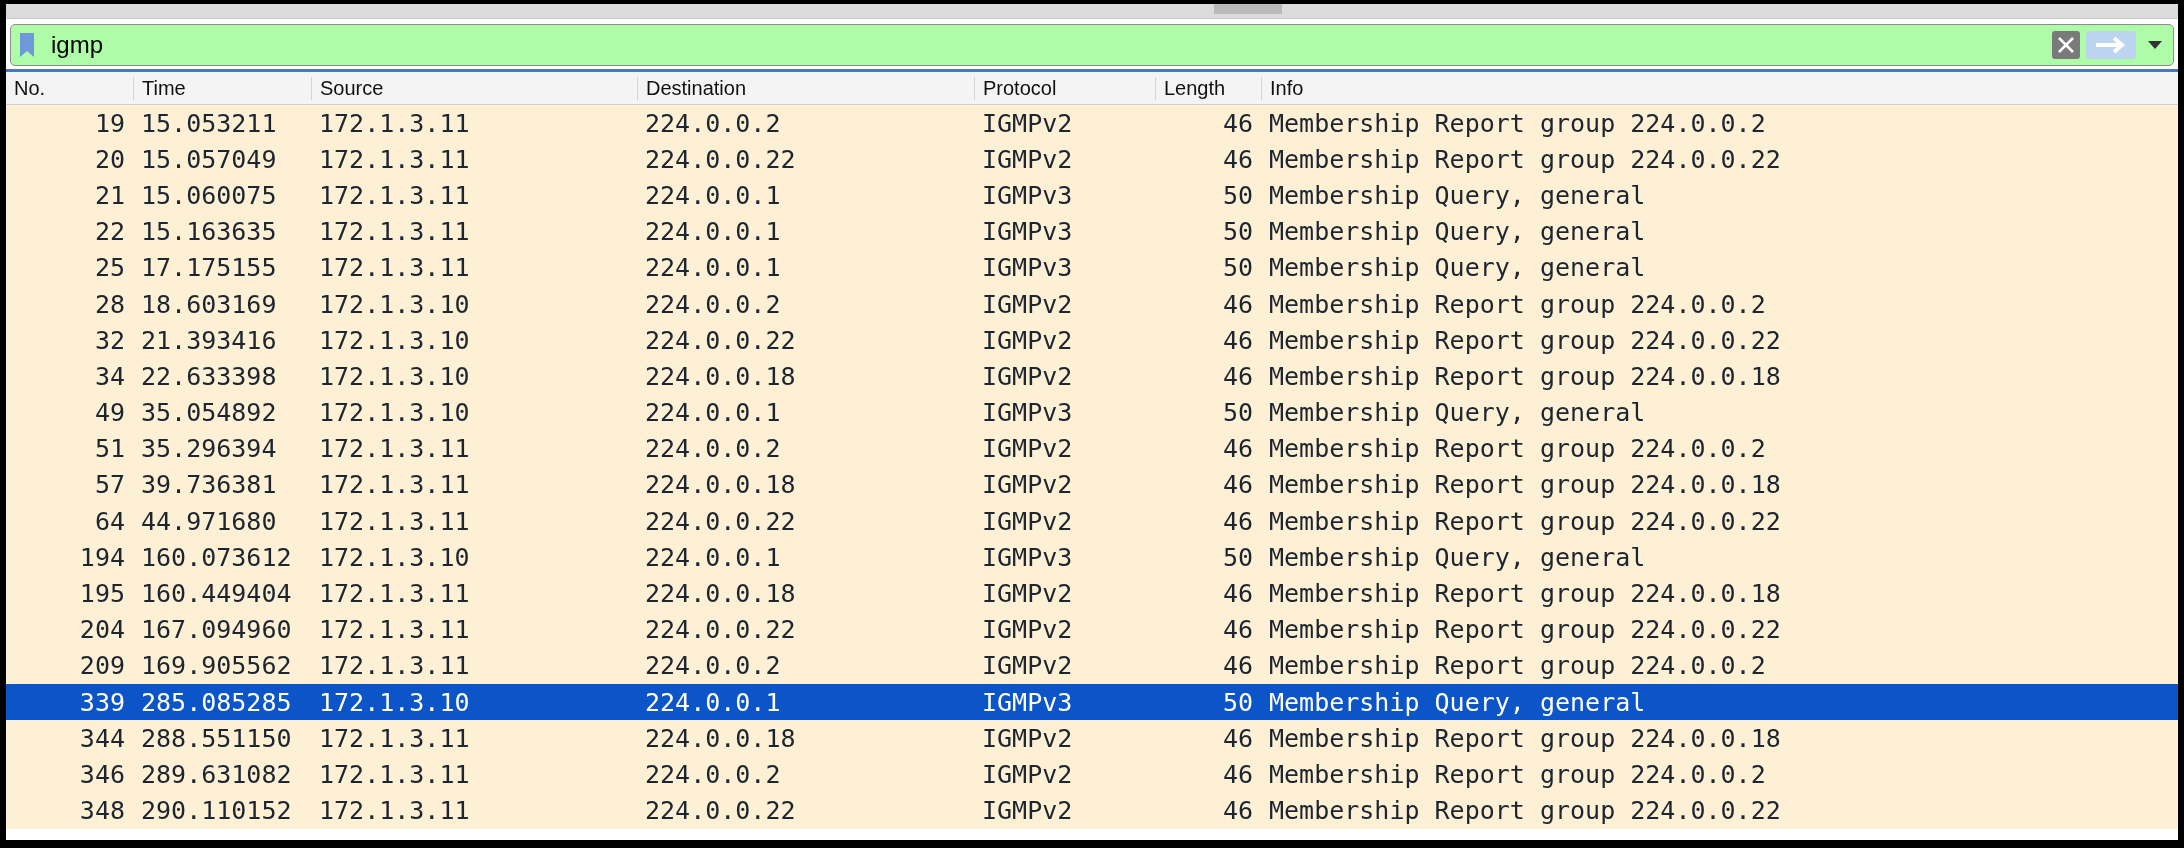 The width and height of the screenshot is (2184, 848). I want to click on table-cell: 28, so click(109, 304).